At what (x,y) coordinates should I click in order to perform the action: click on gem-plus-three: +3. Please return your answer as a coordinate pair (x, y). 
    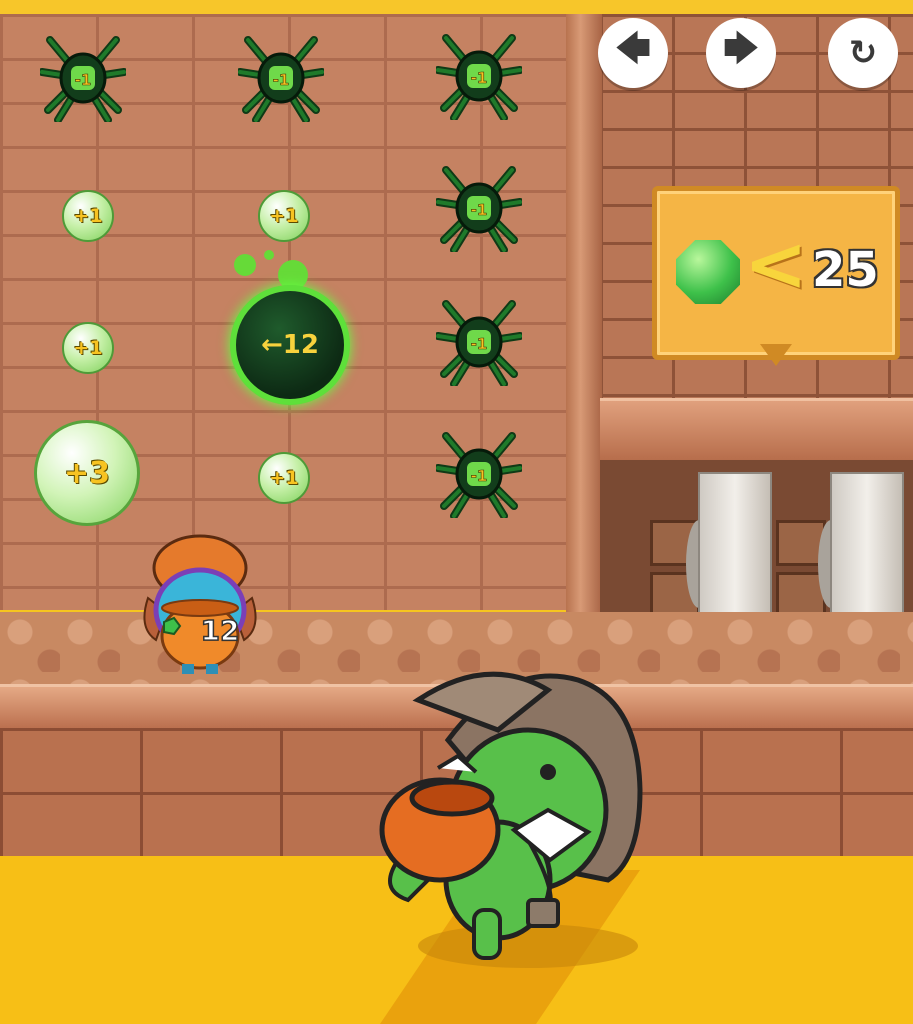
    Looking at the image, I should click on (87, 473).